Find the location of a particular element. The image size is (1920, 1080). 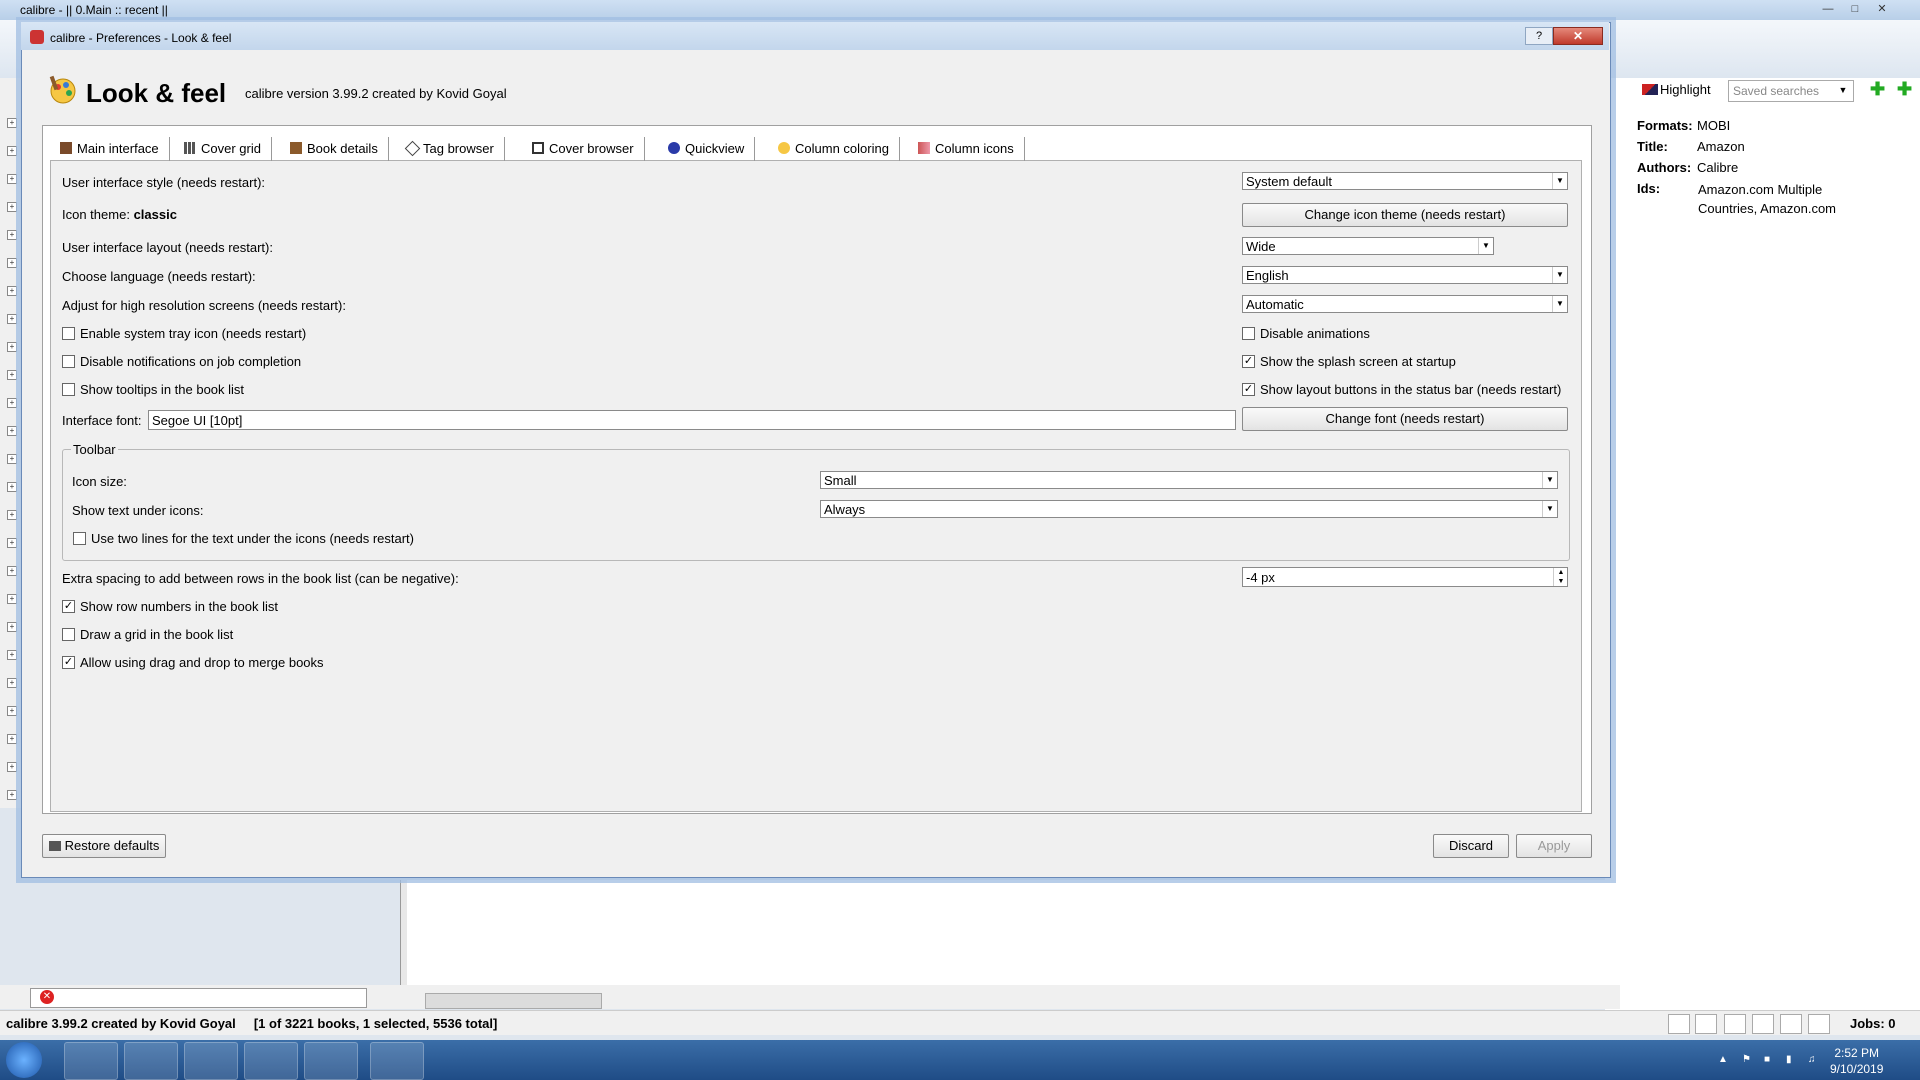

taskbar-kindle-icon is located at coordinates (211, 1061).